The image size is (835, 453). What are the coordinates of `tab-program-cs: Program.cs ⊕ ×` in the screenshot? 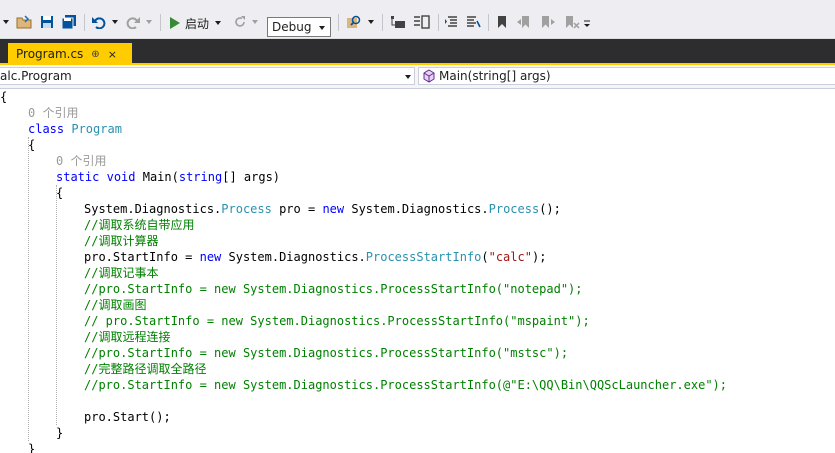 It's located at (70, 54).